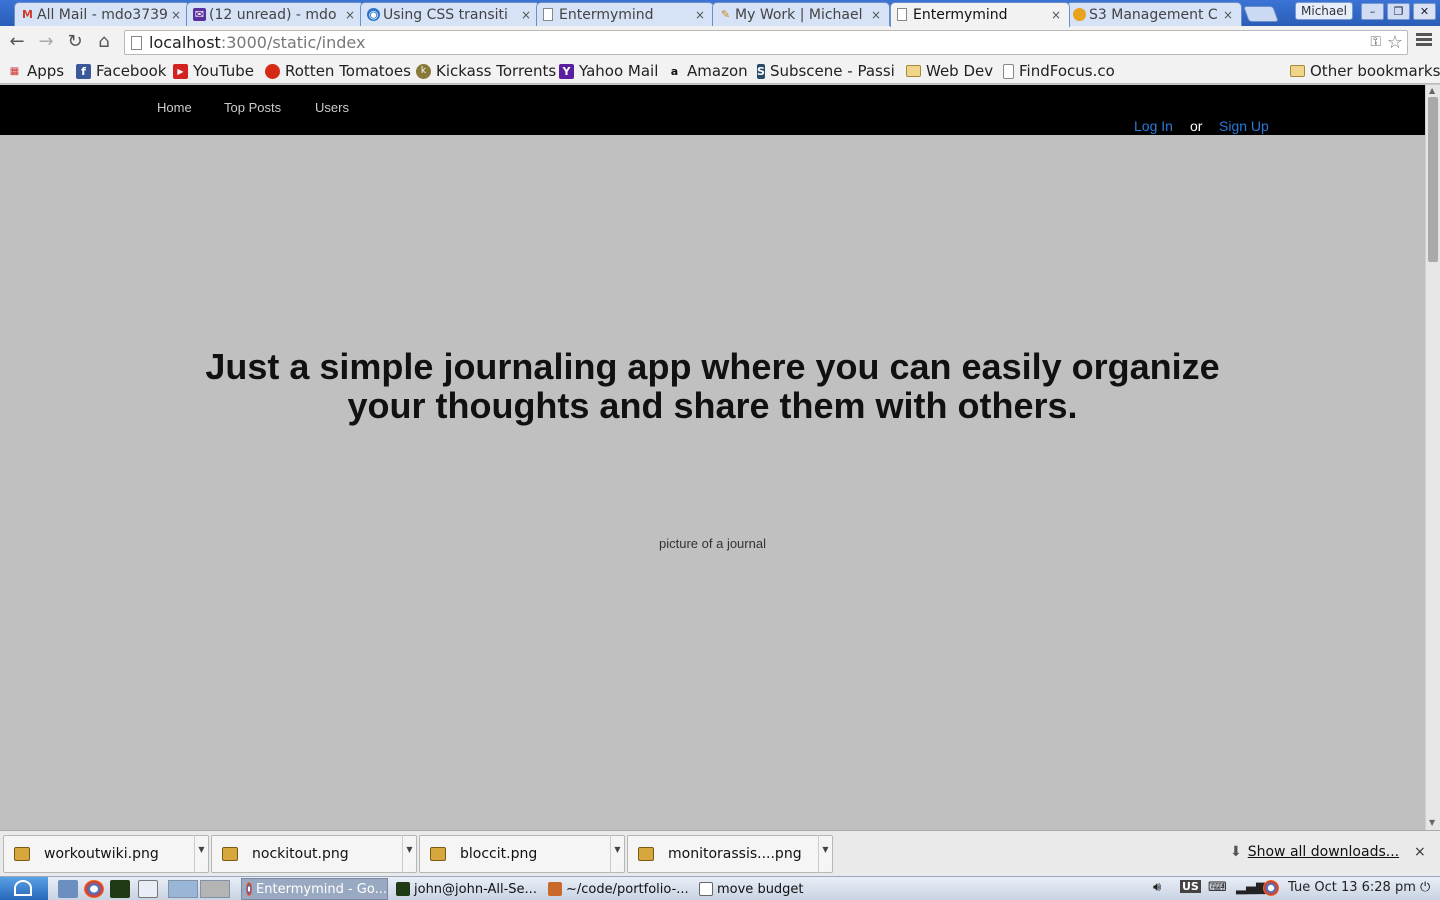  Describe the element at coordinates (1424, 11) in the screenshot. I see `close-window-button: ✕` at that location.